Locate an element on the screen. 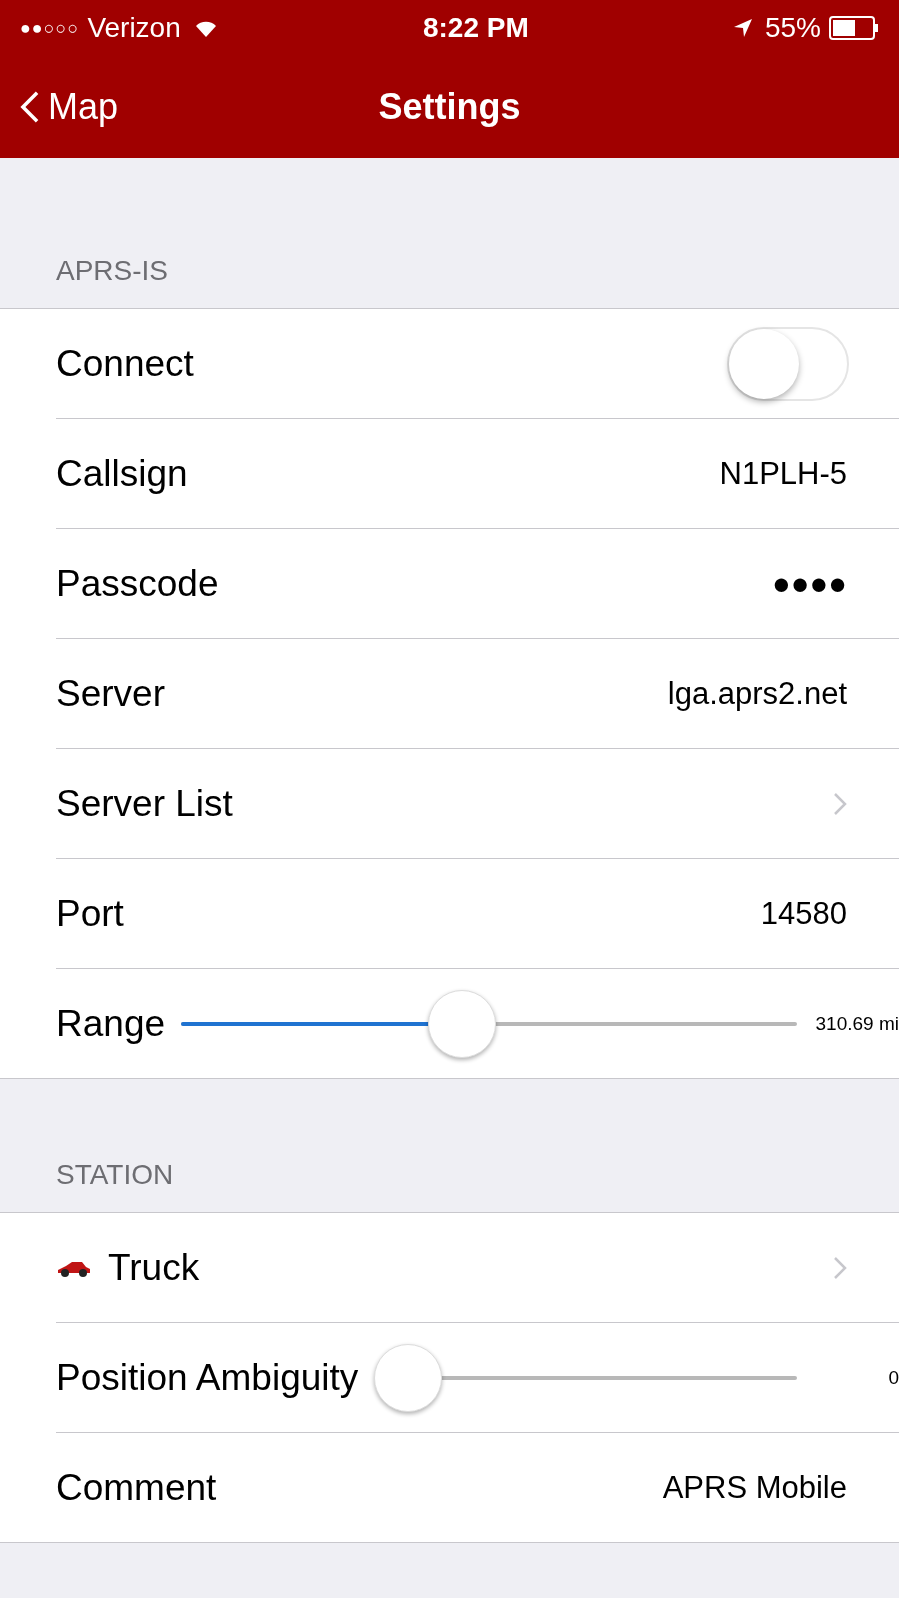 The width and height of the screenshot is (899, 1598). row-label: Connect is located at coordinates (125, 364).